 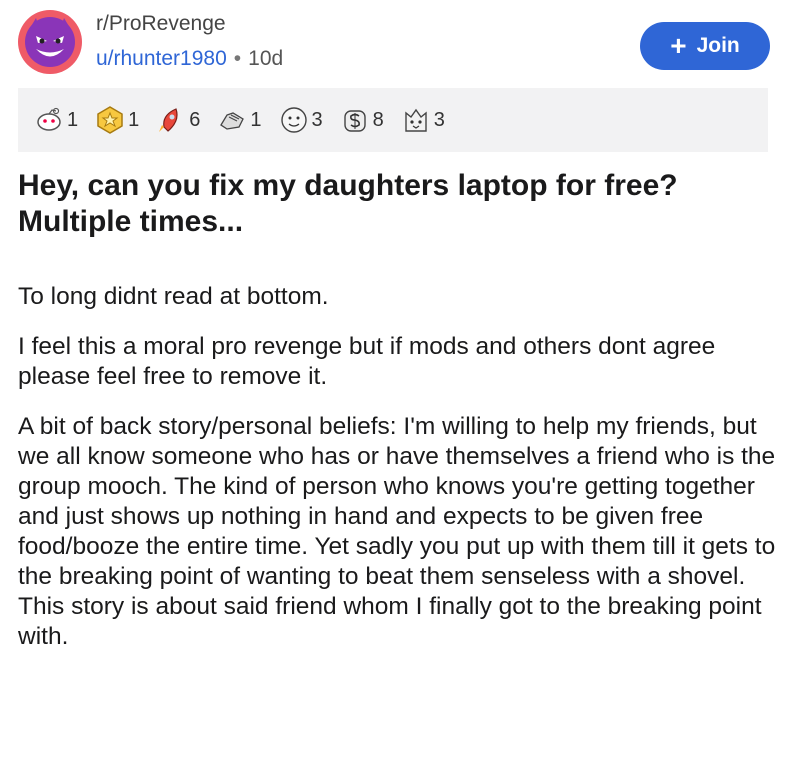 I want to click on devil-face-icon, so click(x=50, y=42).